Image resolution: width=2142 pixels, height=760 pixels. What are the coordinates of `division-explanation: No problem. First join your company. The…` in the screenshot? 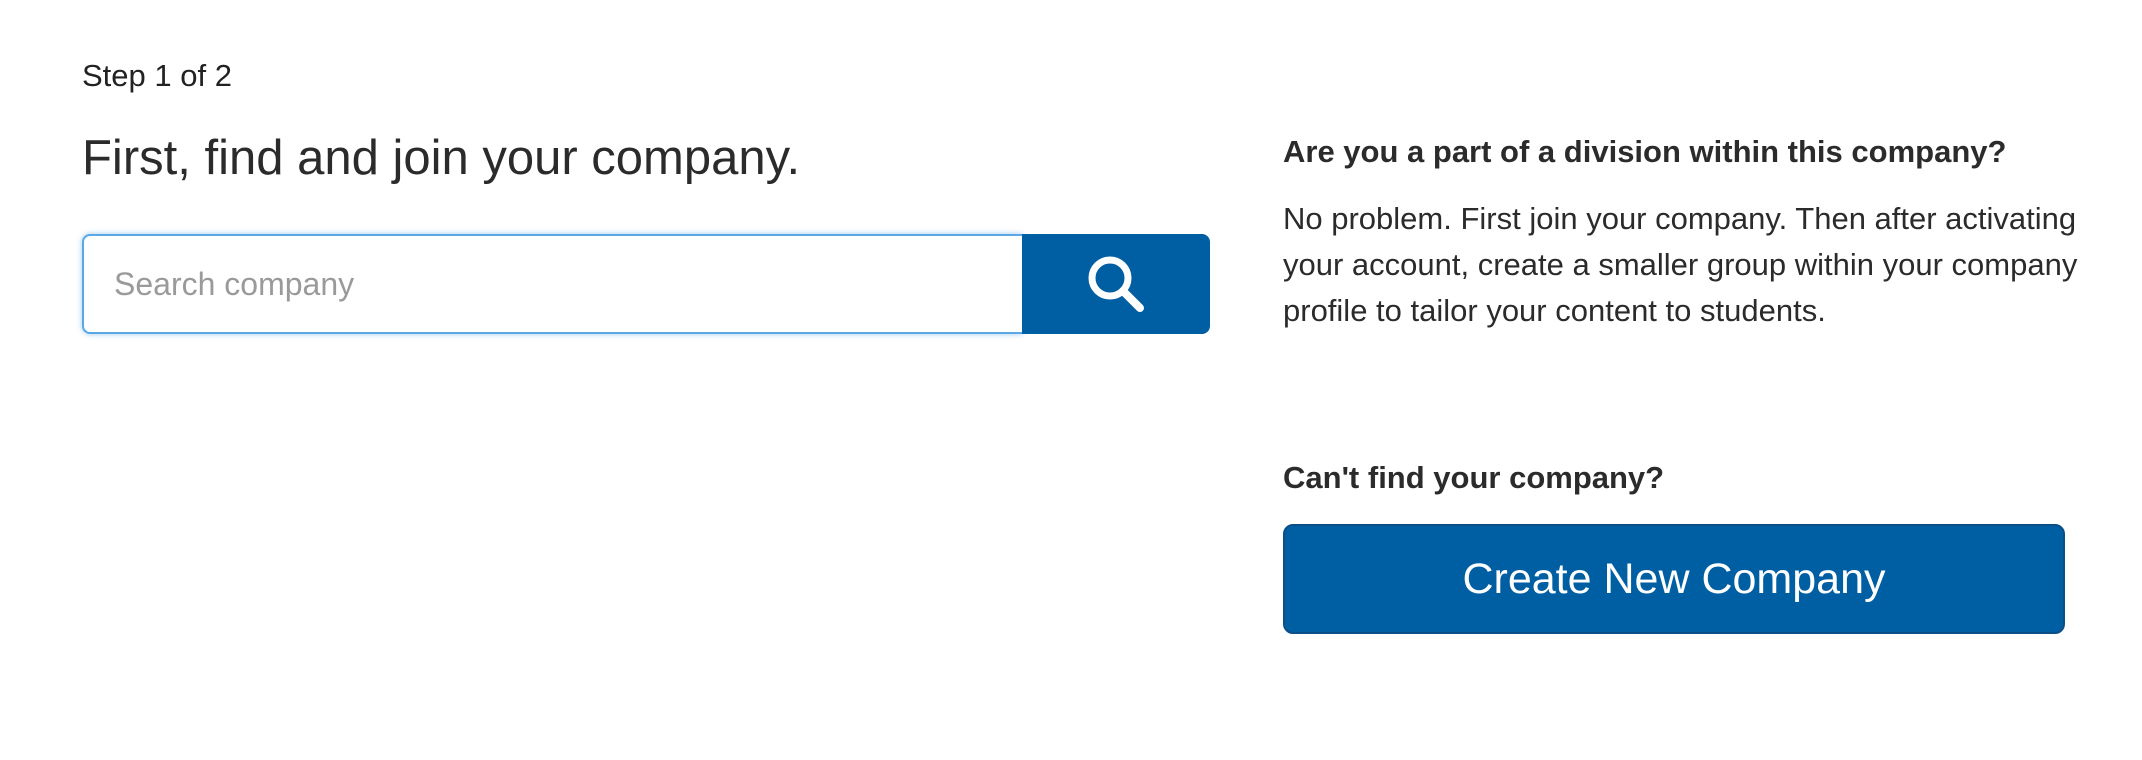 It's located at (1680, 264).